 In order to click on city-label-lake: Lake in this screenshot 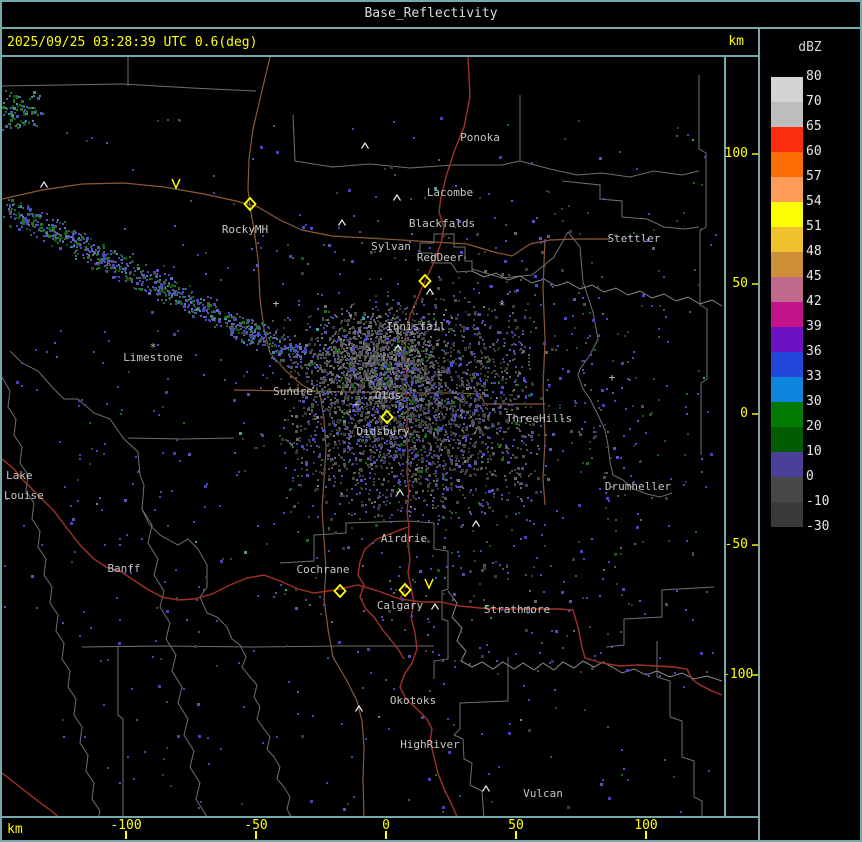, I will do `click(19, 475)`.